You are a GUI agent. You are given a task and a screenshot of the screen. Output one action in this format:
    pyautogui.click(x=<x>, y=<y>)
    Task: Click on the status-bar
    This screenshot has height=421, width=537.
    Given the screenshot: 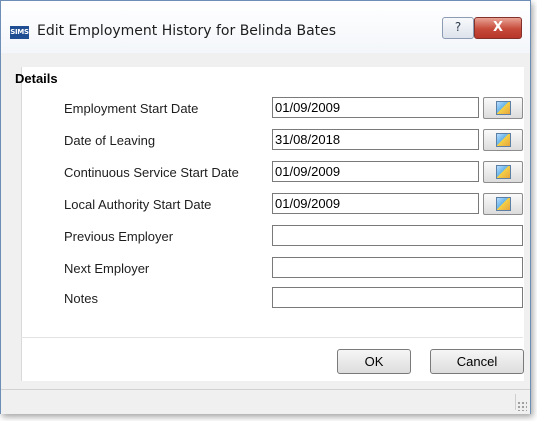 What is the action you would take?
    pyautogui.click(x=265, y=401)
    